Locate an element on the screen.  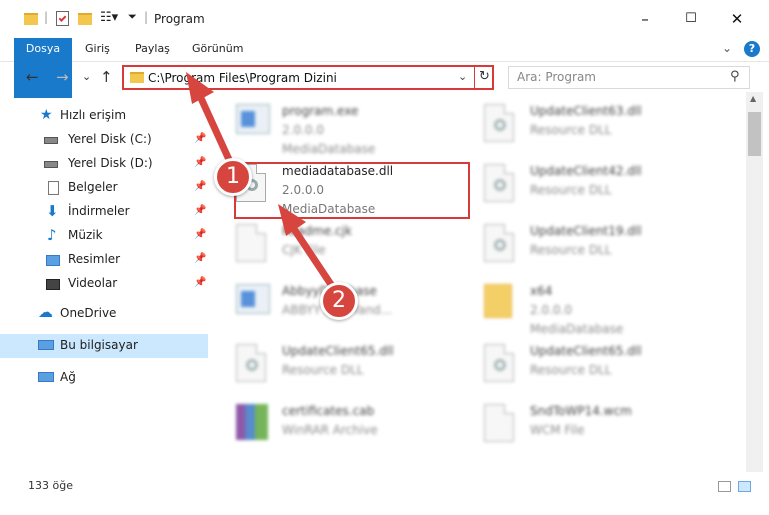
annotation-overlay is located at coordinates (263, 184).